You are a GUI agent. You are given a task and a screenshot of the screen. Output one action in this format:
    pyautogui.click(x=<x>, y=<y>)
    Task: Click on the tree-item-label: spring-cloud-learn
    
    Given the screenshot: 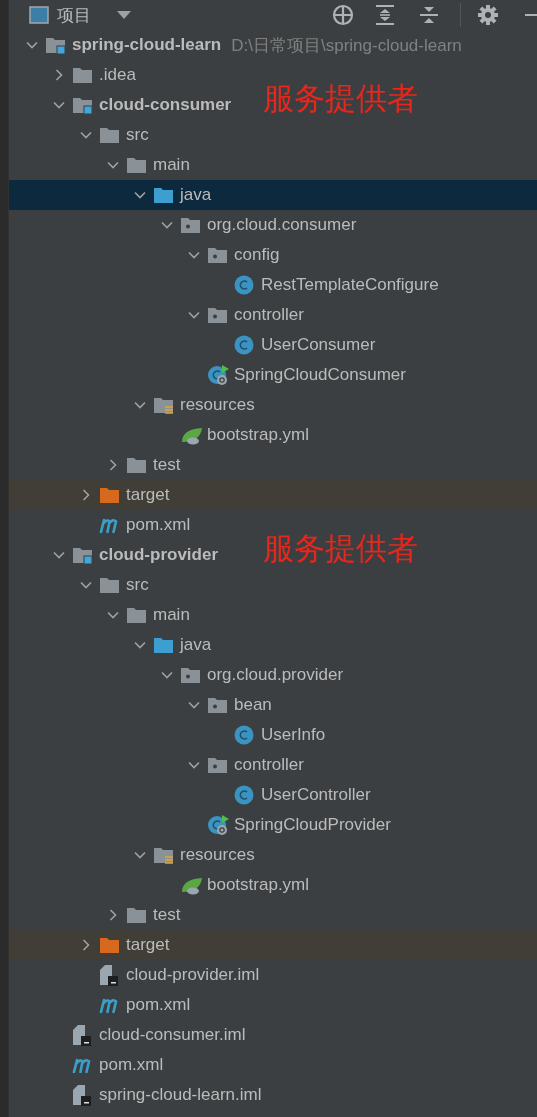 What is the action you would take?
    pyautogui.click(x=147, y=45)
    